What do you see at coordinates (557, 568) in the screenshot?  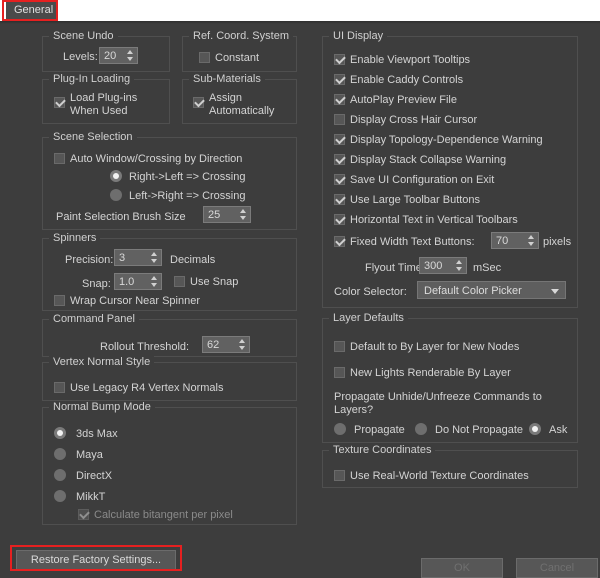 I see `cancel-button: Cancel` at bounding box center [557, 568].